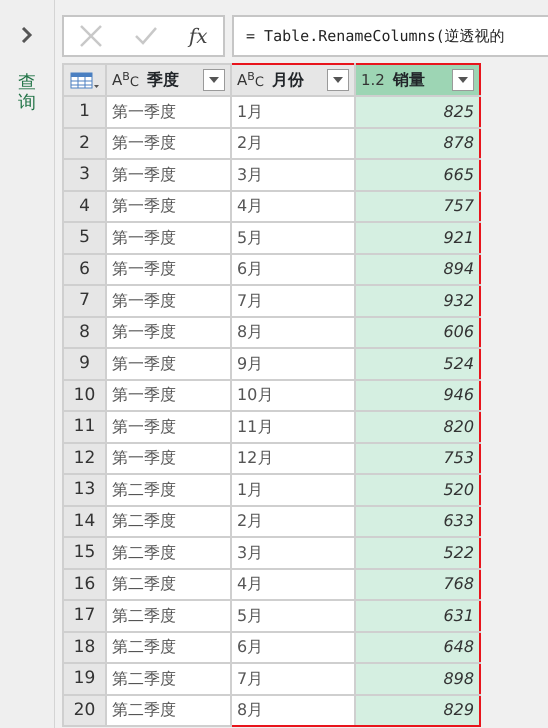 Image resolution: width=548 pixels, height=728 pixels. What do you see at coordinates (84, 238) in the screenshot?
I see `row-number: 5` at bounding box center [84, 238].